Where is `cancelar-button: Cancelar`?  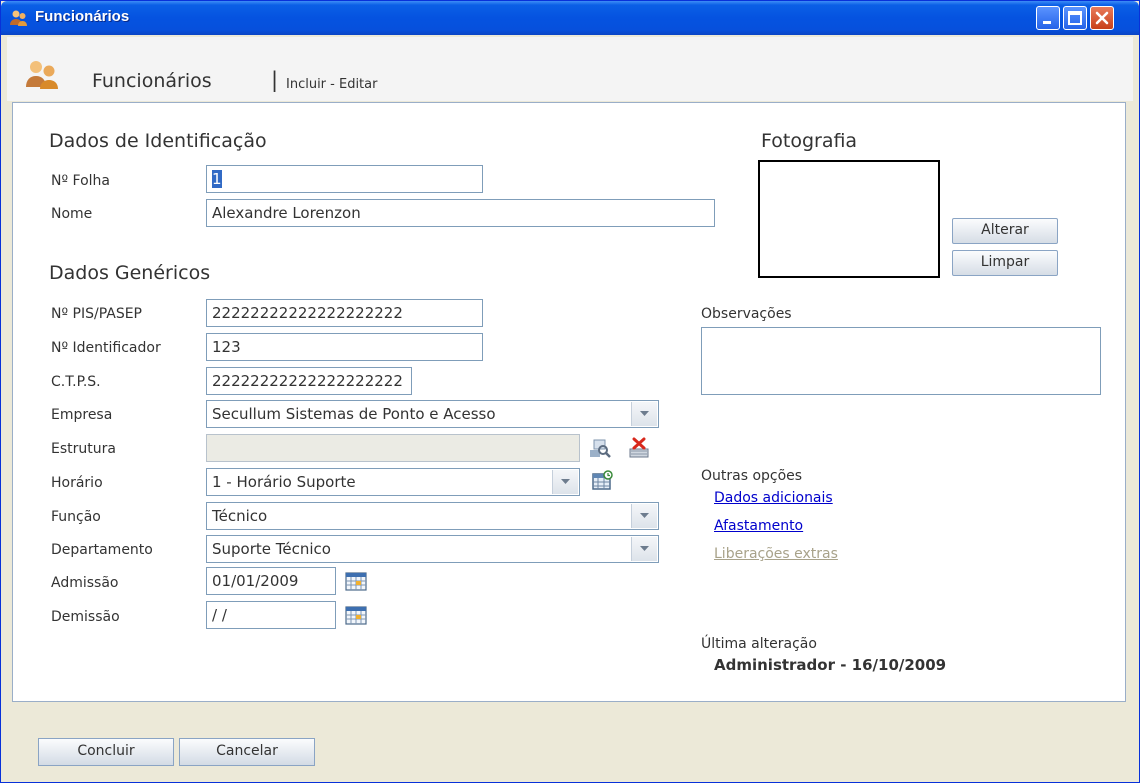
cancelar-button: Cancelar is located at coordinates (247, 752).